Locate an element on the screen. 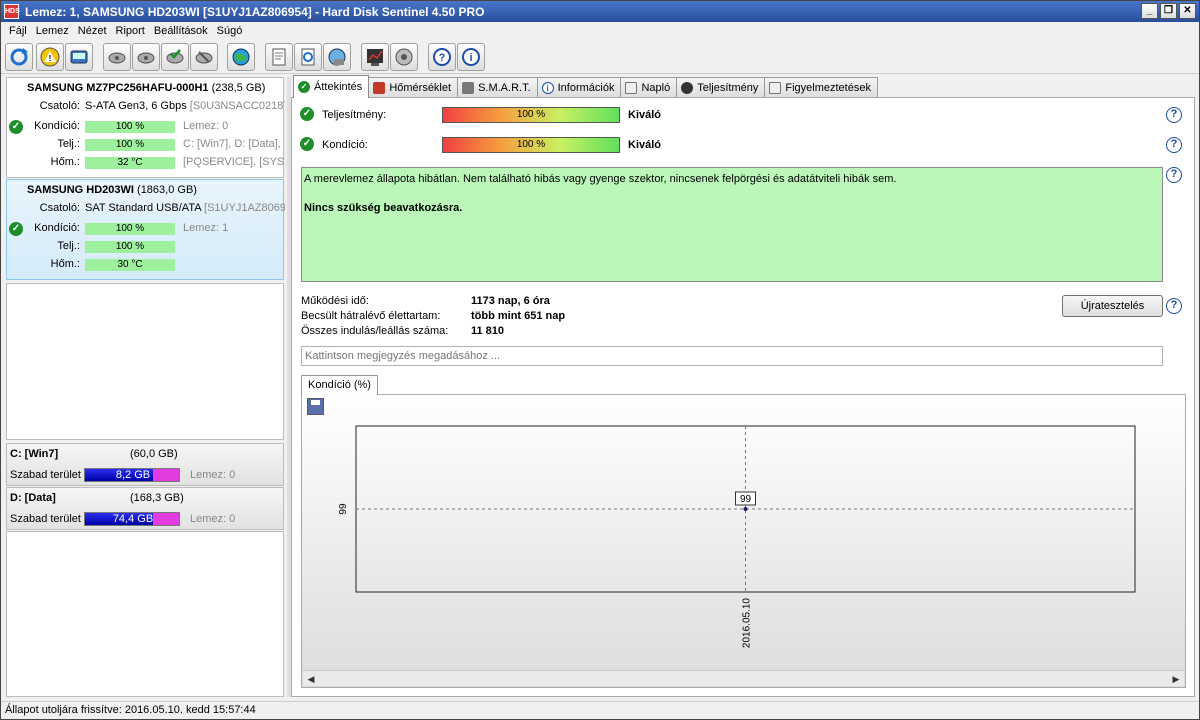  sync-icon is located at coordinates (308, 57).